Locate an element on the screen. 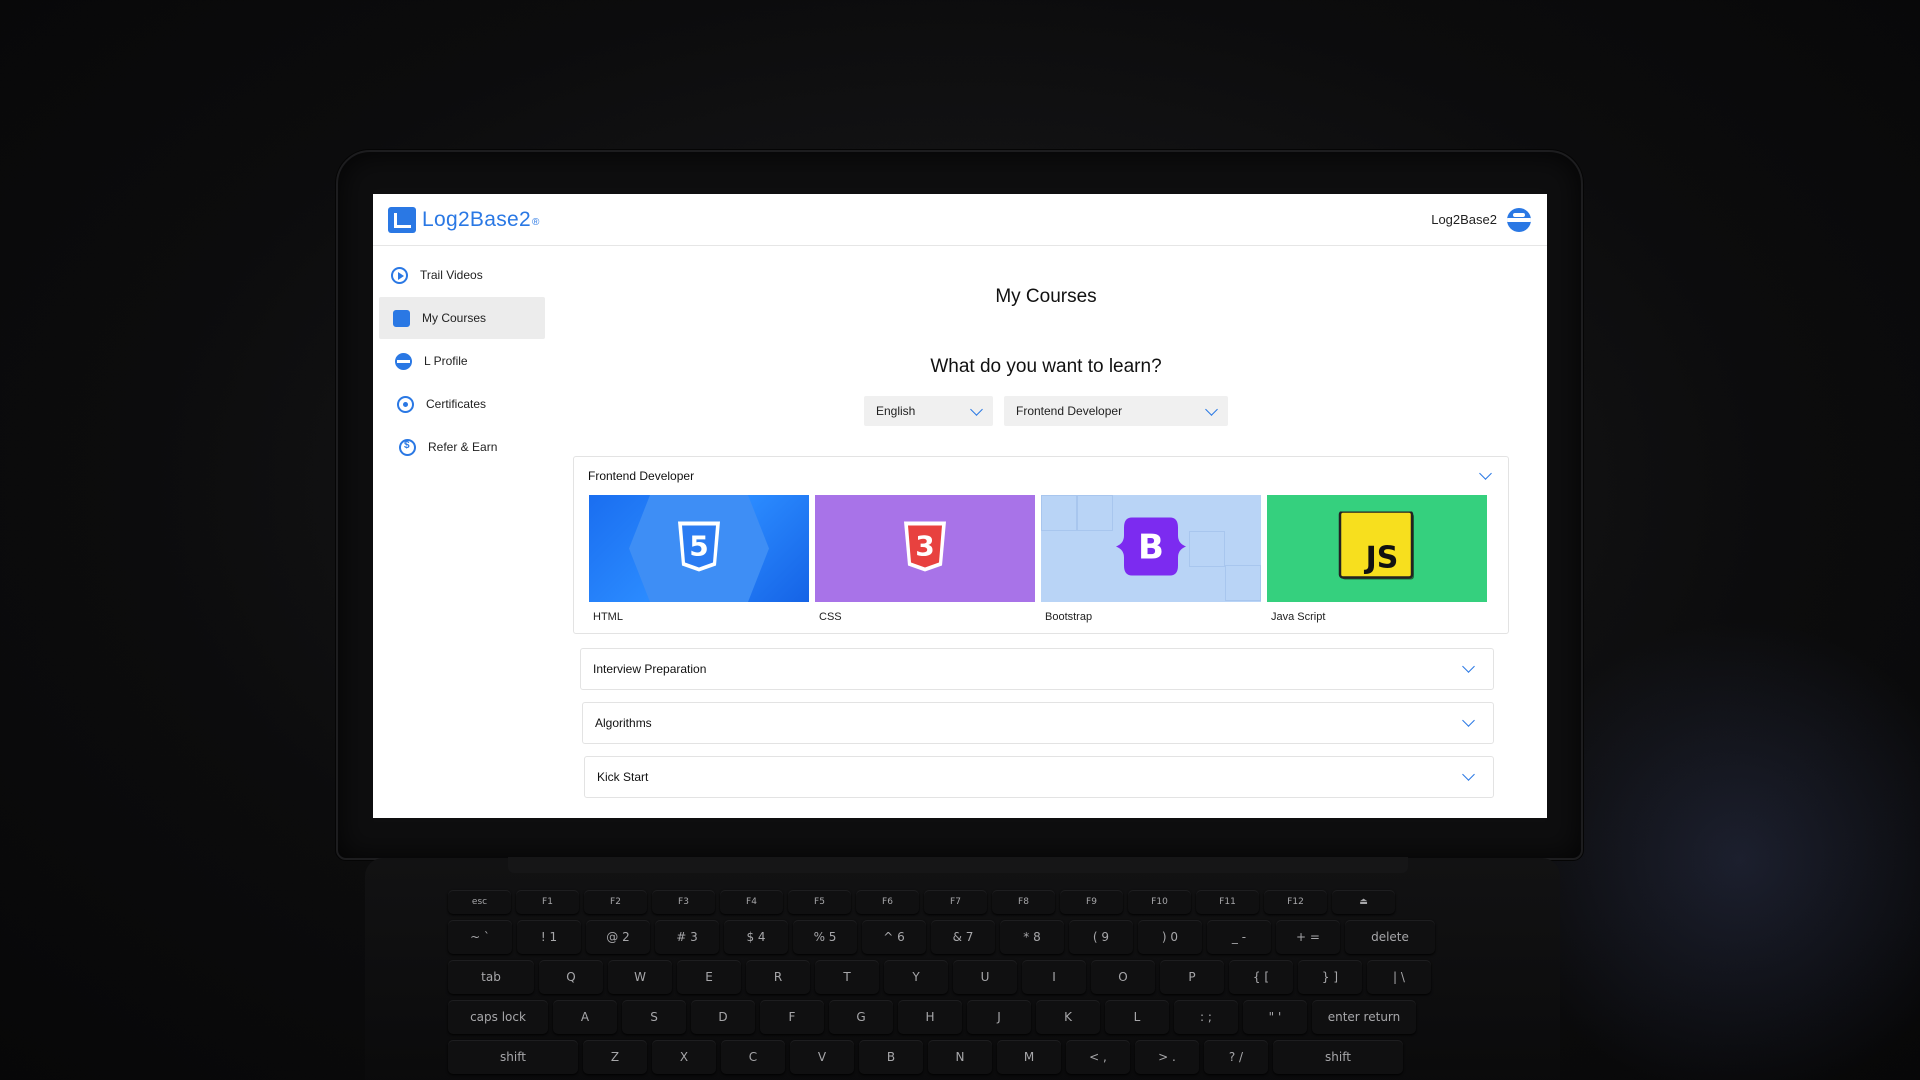 This screenshot has height=1080, width=1920. key: caps lock is located at coordinates (498, 1017).